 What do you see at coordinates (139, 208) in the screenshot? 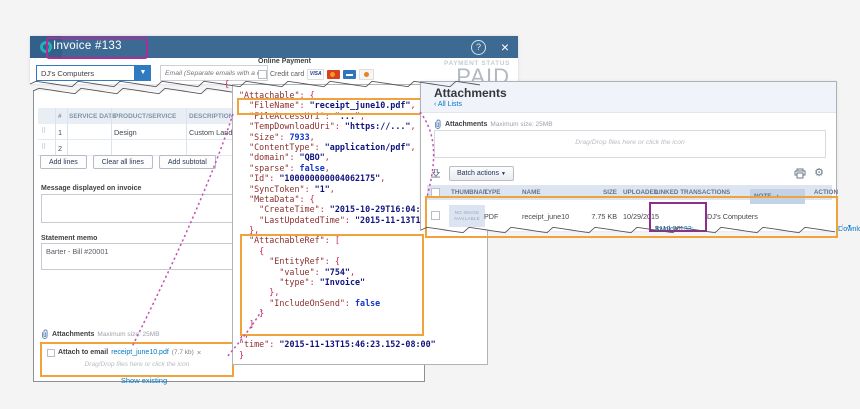
I see `invoice-message-textarea` at bounding box center [139, 208].